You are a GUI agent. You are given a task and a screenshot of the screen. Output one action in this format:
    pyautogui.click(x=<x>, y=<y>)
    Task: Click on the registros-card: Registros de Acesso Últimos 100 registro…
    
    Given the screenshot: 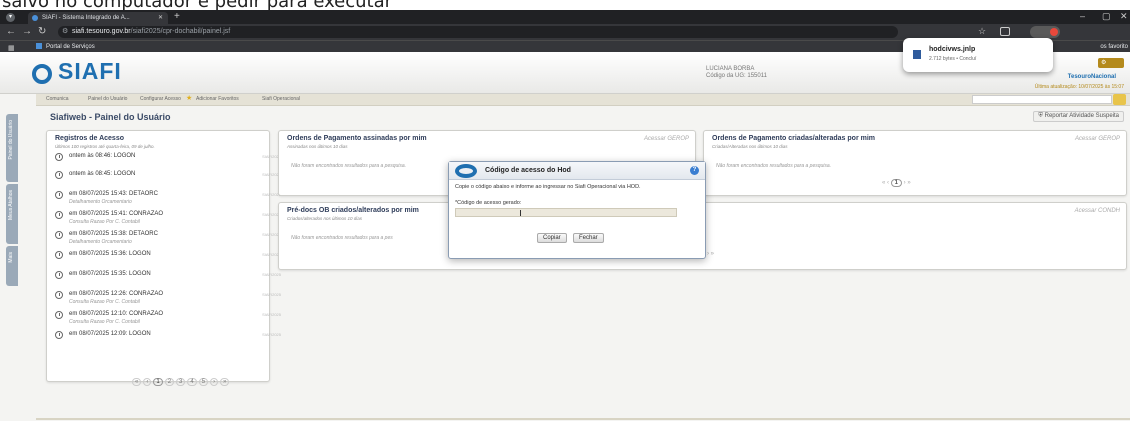 What is the action you would take?
    pyautogui.click(x=163, y=258)
    